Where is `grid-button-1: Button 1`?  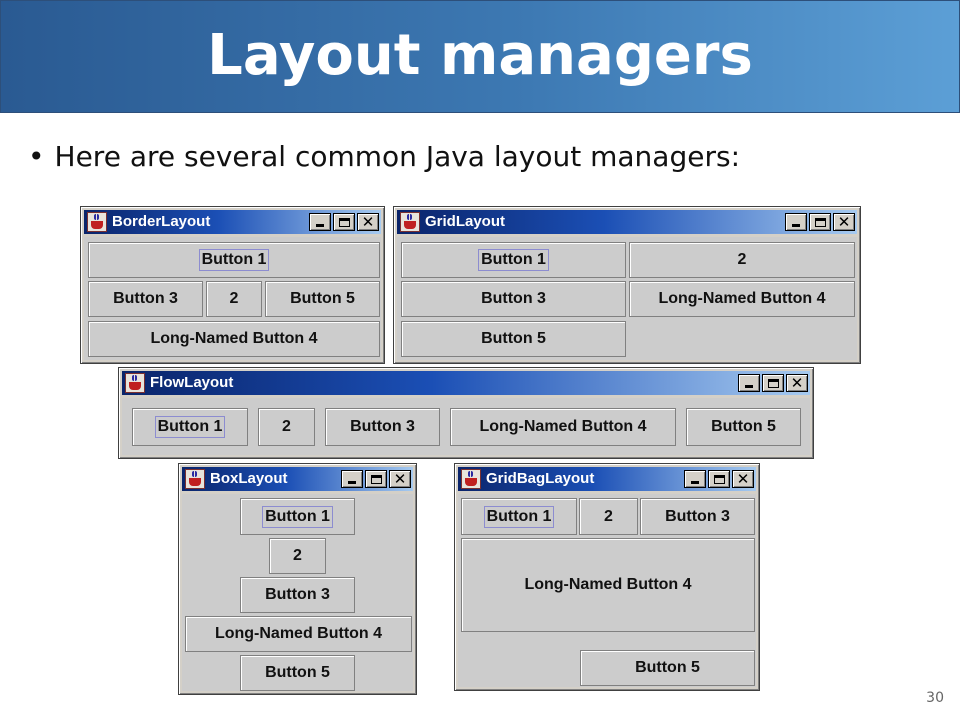 grid-button-1: Button 1 is located at coordinates (513, 260).